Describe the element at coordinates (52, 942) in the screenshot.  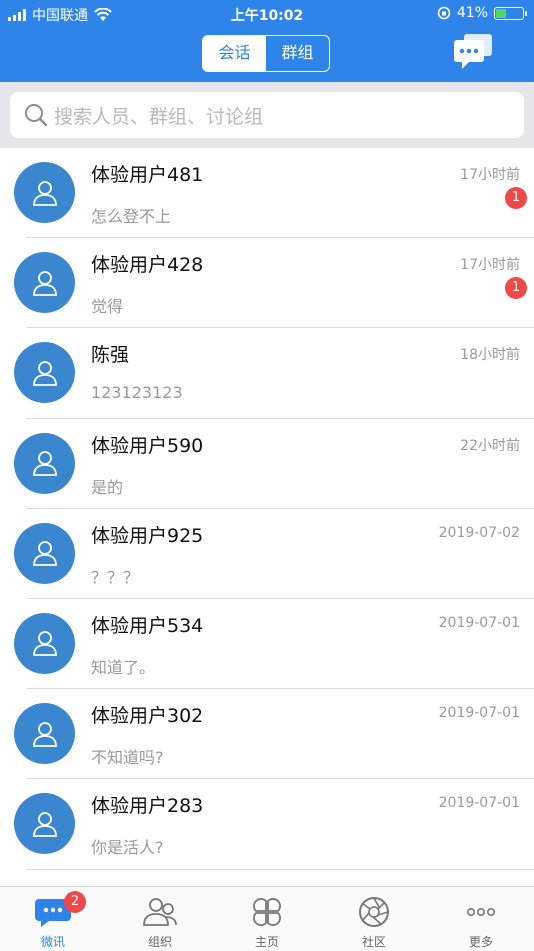
I see `tab-label: 微讯` at that location.